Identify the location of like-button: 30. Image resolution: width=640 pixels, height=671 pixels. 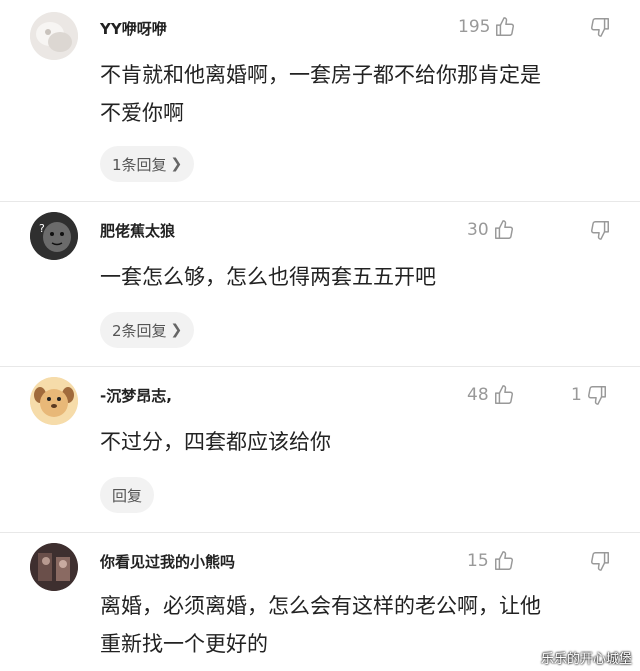
(491, 230).